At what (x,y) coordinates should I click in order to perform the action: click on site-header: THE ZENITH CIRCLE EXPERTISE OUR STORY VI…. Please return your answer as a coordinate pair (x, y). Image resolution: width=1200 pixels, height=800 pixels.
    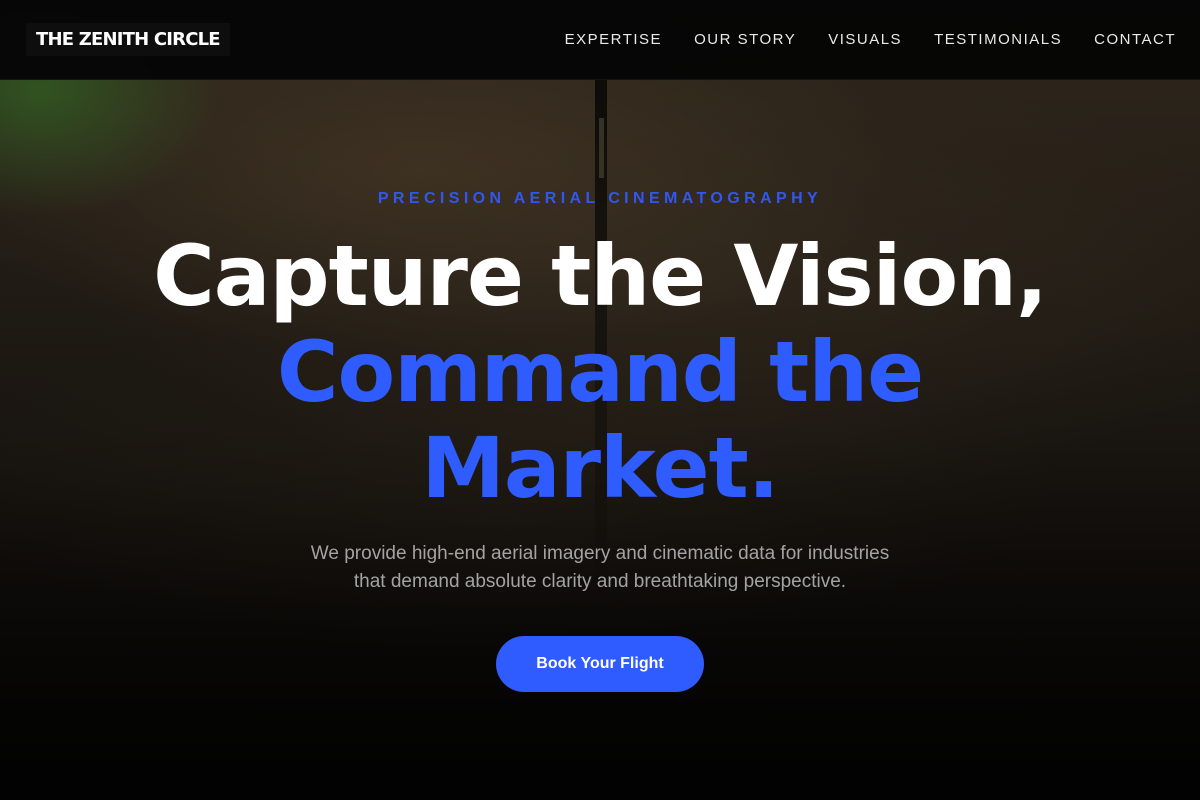
    Looking at the image, I should click on (600, 40).